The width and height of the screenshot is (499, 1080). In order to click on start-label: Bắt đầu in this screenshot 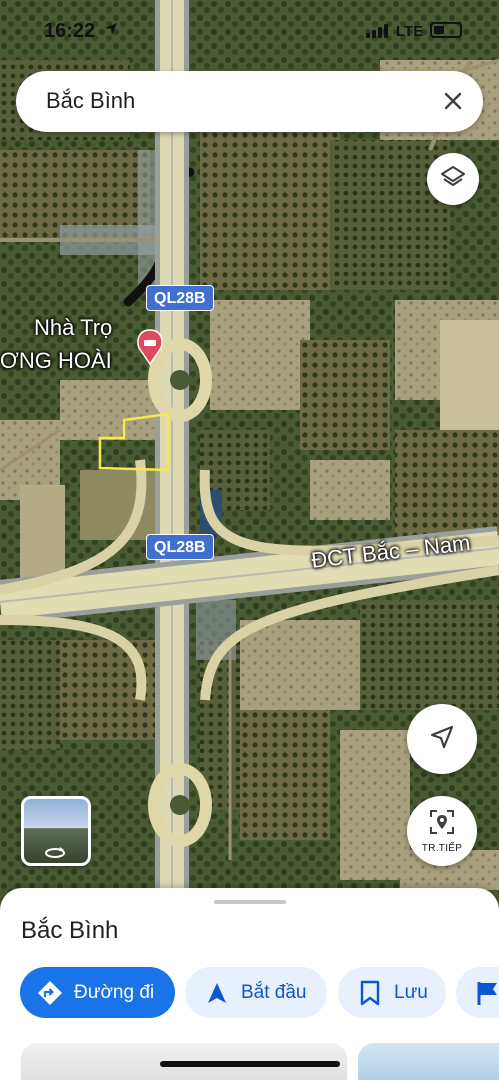, I will do `click(274, 992)`.